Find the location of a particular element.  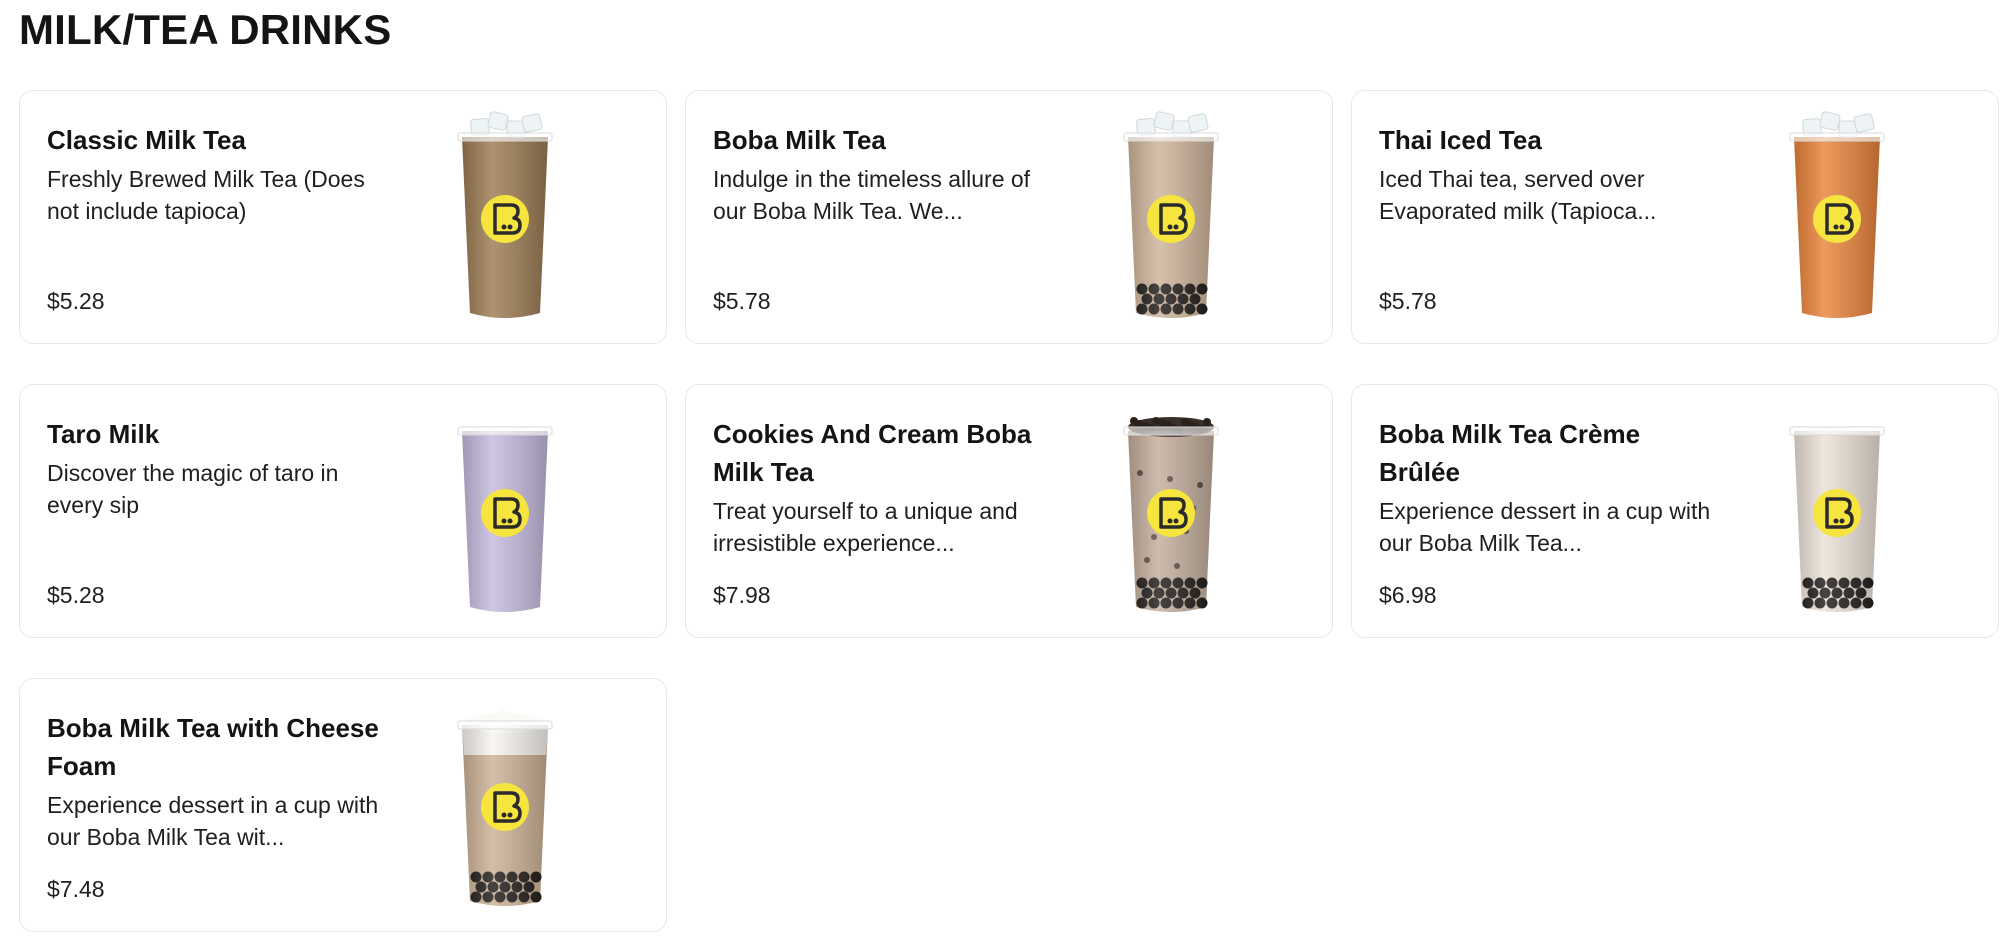

cheese-foam-cup-icon is located at coordinates (505, 808).